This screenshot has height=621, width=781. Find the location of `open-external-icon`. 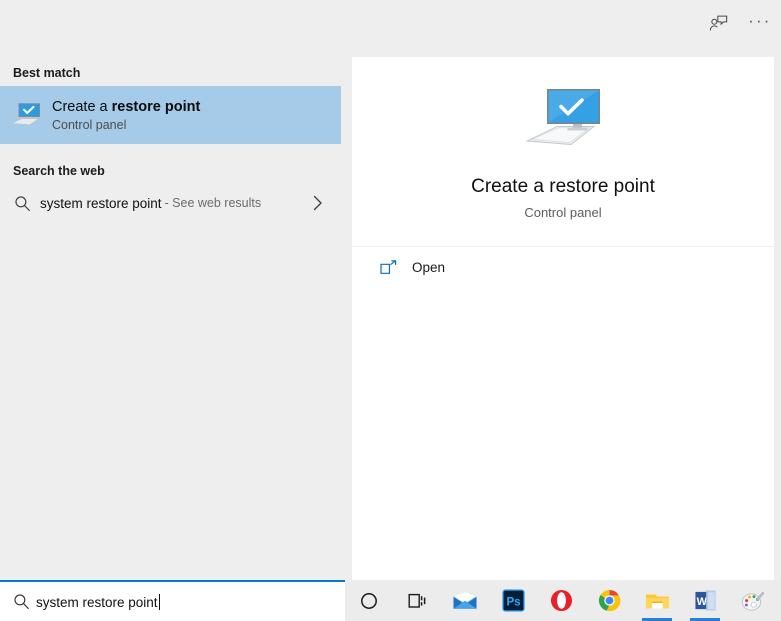

open-external-icon is located at coordinates (382, 267).